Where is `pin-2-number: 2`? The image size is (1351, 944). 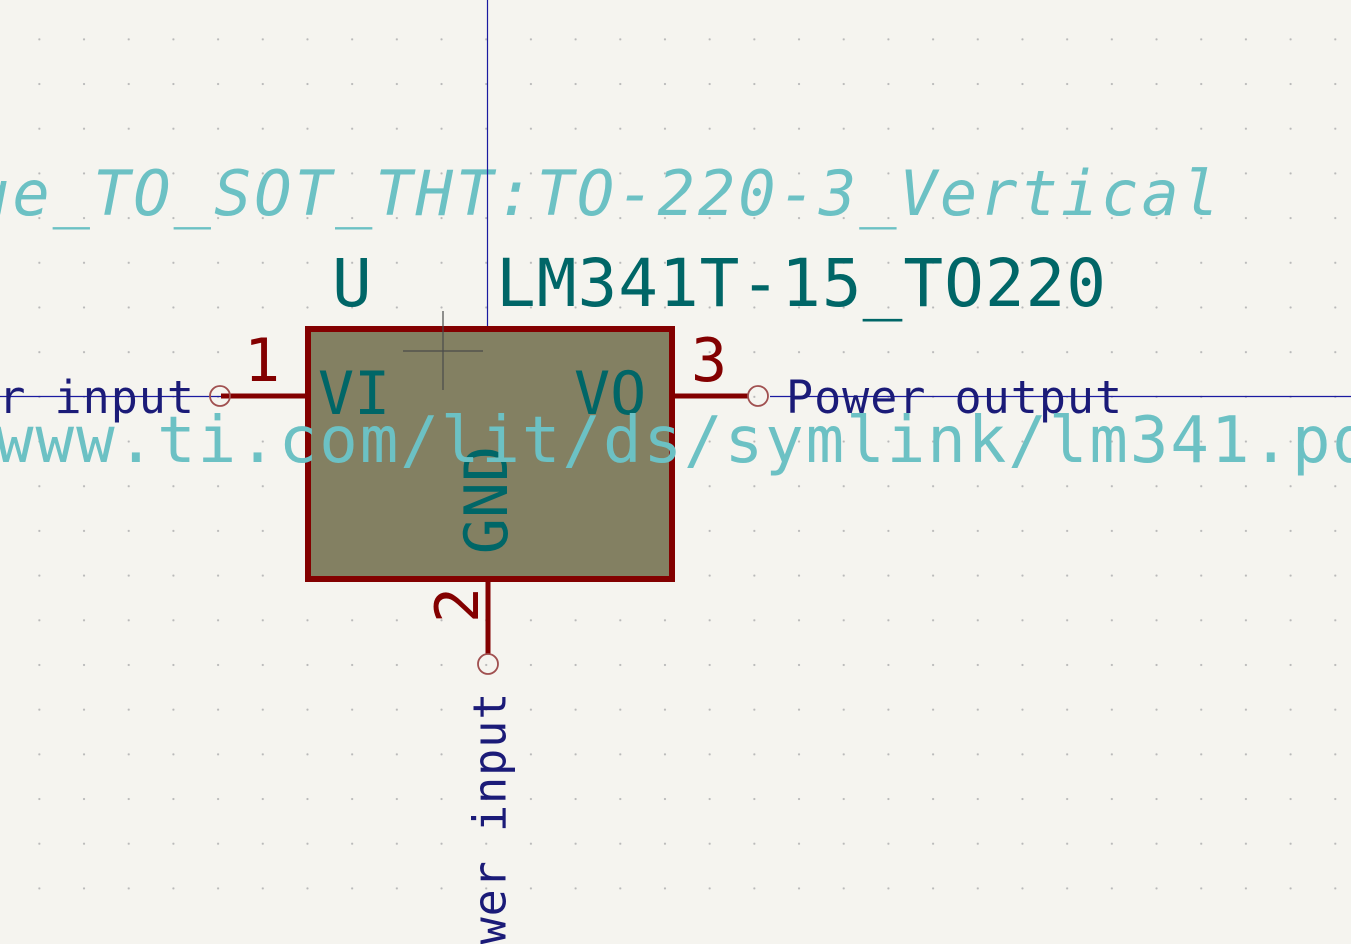
pin-2-number: 2 is located at coordinates (458, 605).